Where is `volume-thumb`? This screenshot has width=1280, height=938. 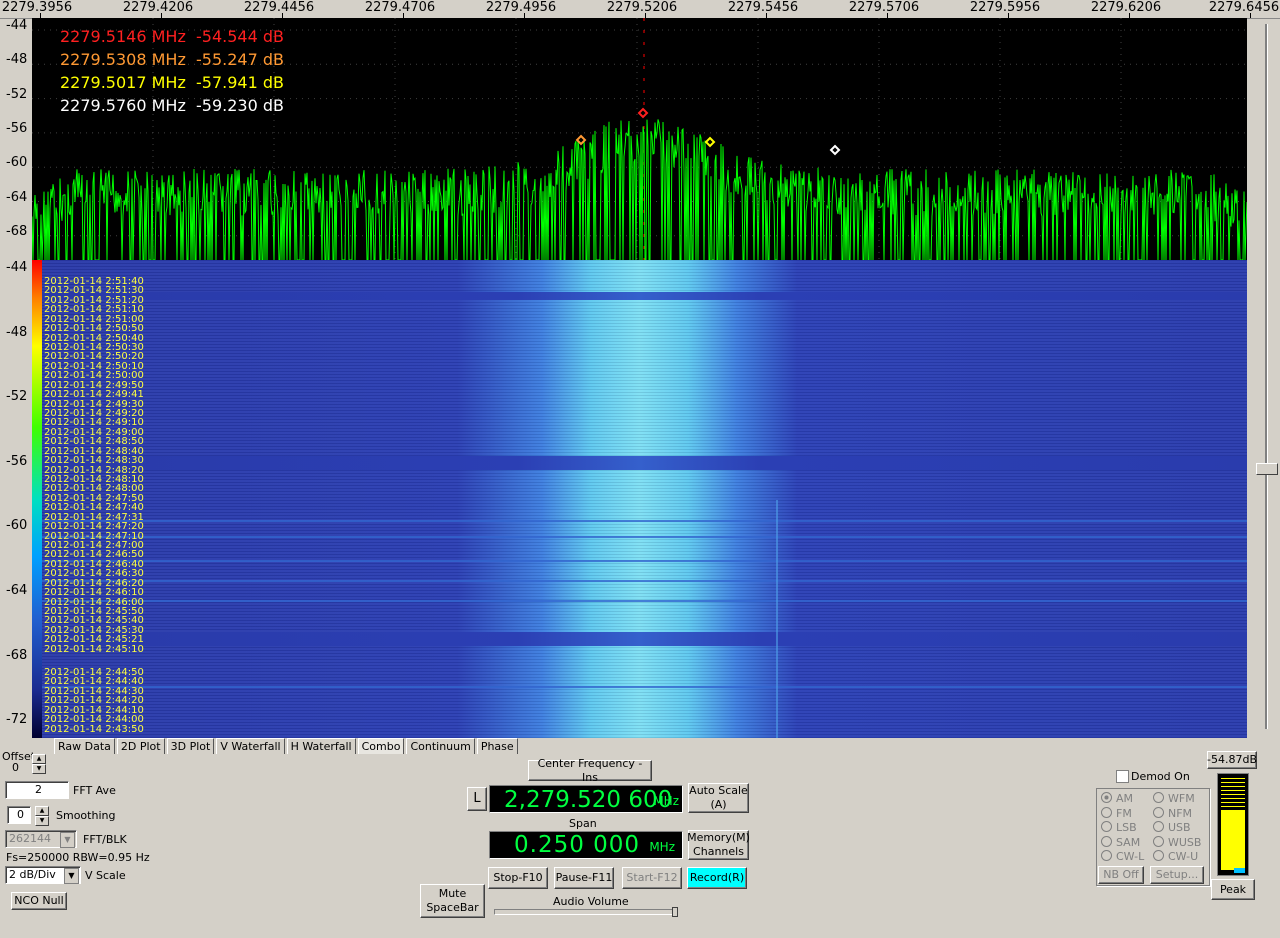 volume-thumb is located at coordinates (675, 912).